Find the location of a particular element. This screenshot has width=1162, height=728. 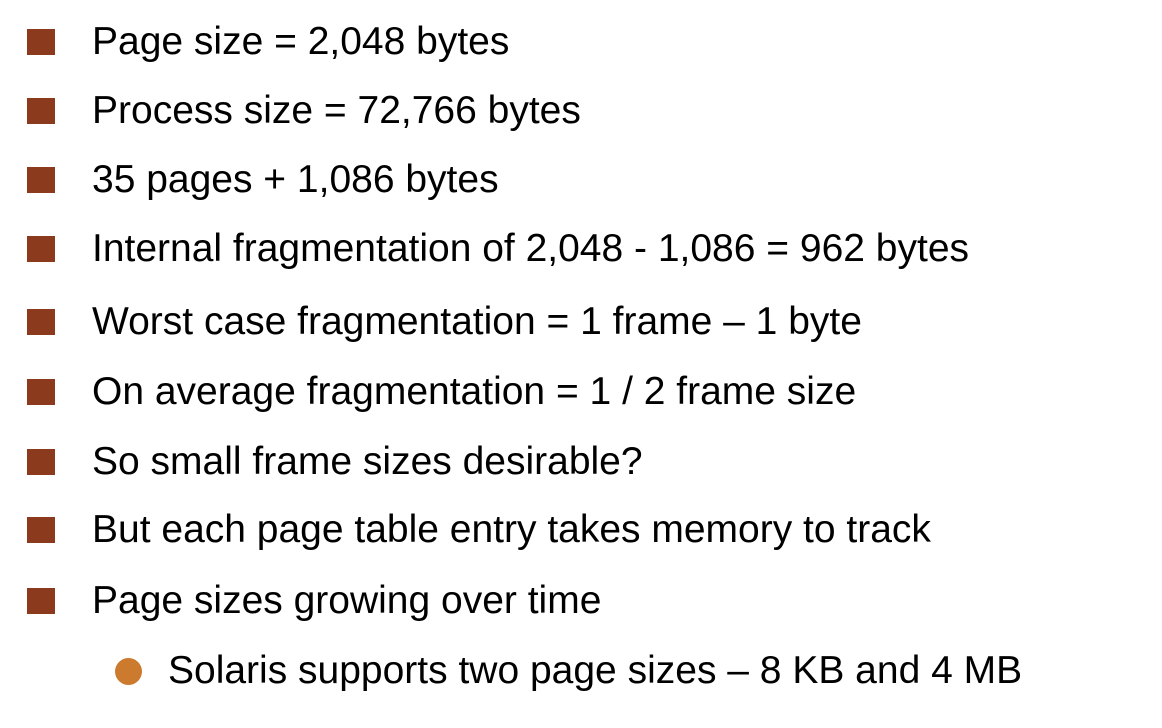

bullet-text: Page size = 2,048 bytes is located at coordinates (301, 41).